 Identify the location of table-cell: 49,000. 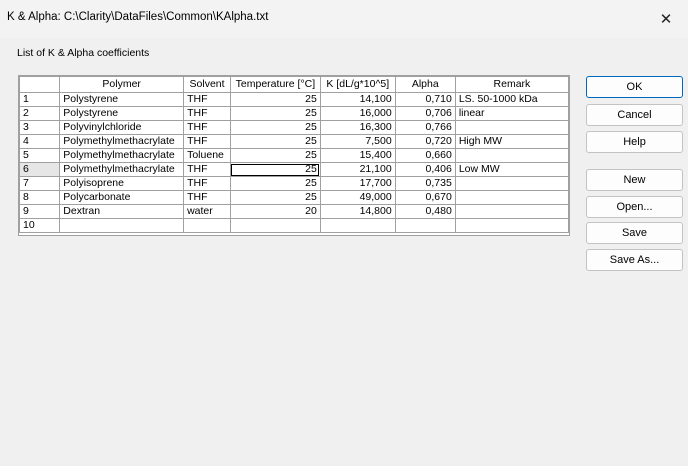
(357, 197).